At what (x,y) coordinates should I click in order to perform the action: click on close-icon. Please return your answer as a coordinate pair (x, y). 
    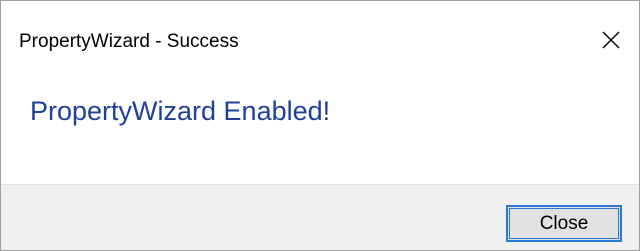
    Looking at the image, I should click on (611, 40).